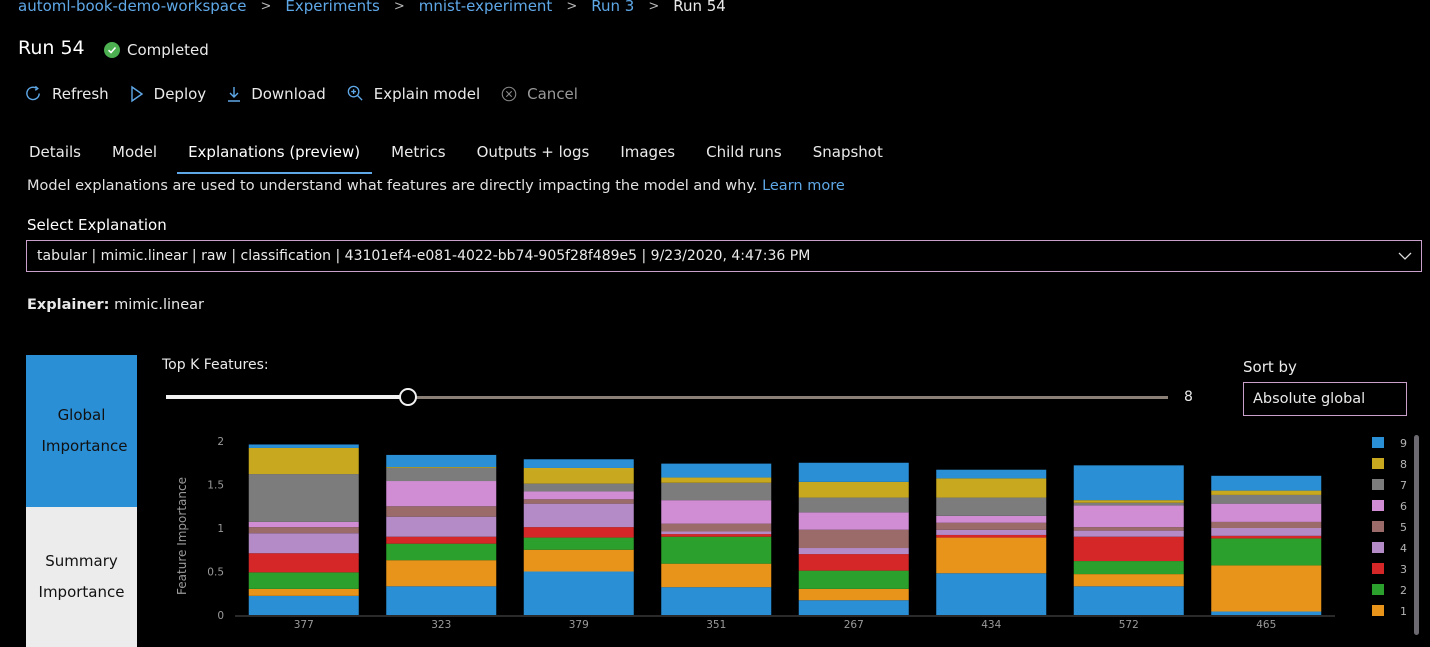 The height and width of the screenshot is (647, 1430). Describe the element at coordinates (81, 431) in the screenshot. I see `global-importance-tab: Global Importance` at that location.